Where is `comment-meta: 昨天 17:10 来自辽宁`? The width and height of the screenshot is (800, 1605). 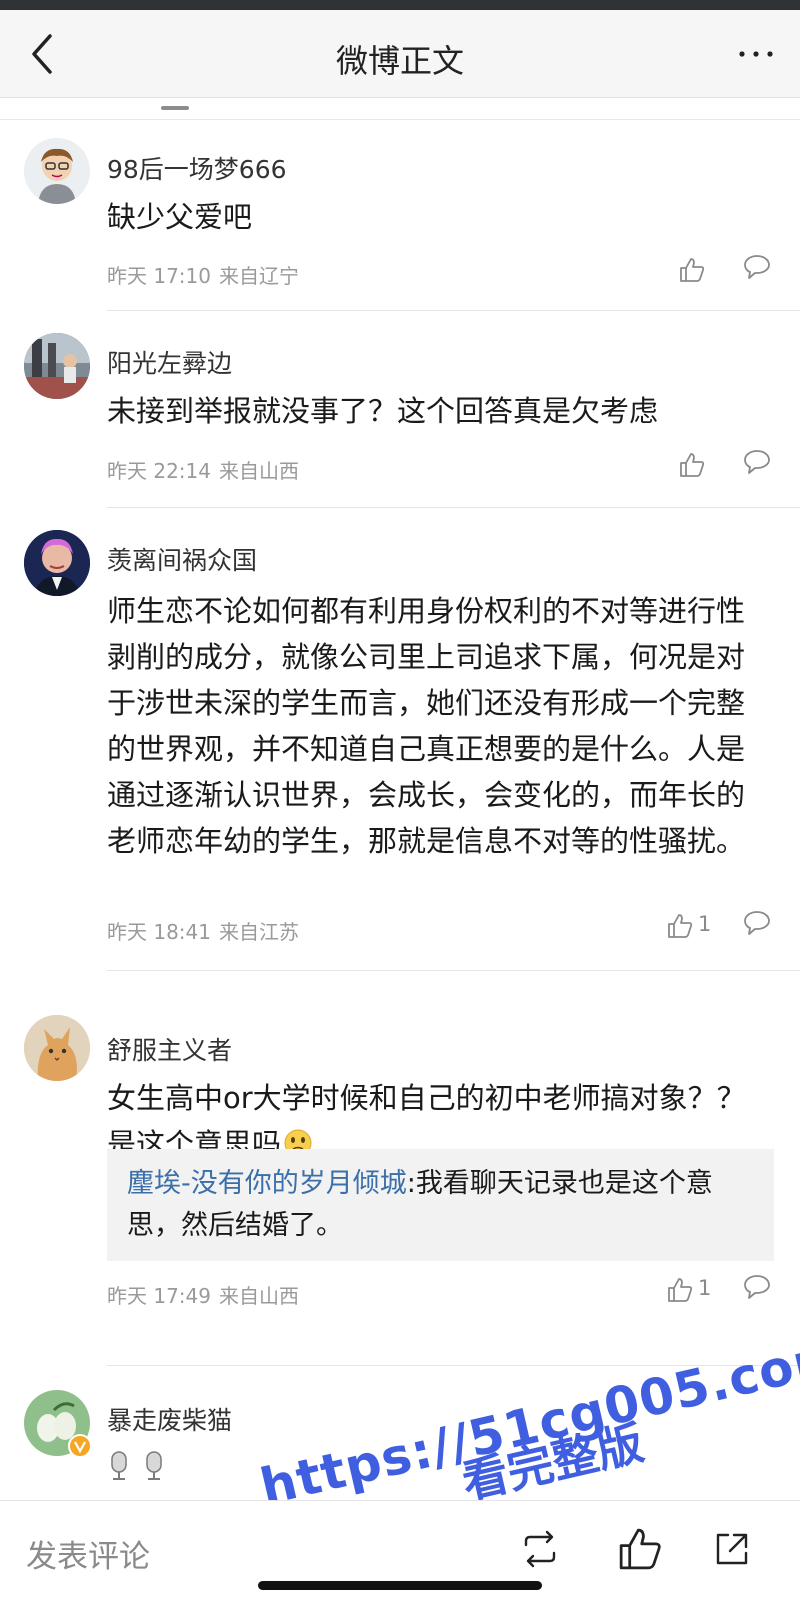
comment-meta: 昨天 17:10 来自辽宁 is located at coordinates (207, 274).